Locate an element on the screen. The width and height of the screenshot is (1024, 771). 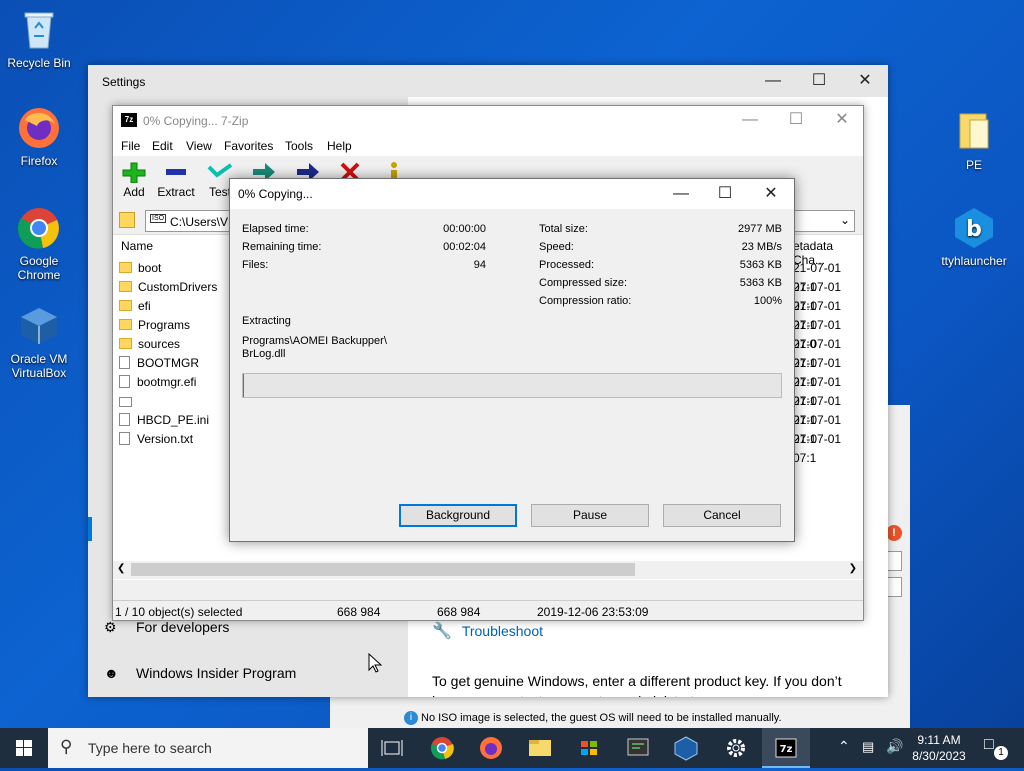
svg-text: 7z is located at coordinates (786, 749).